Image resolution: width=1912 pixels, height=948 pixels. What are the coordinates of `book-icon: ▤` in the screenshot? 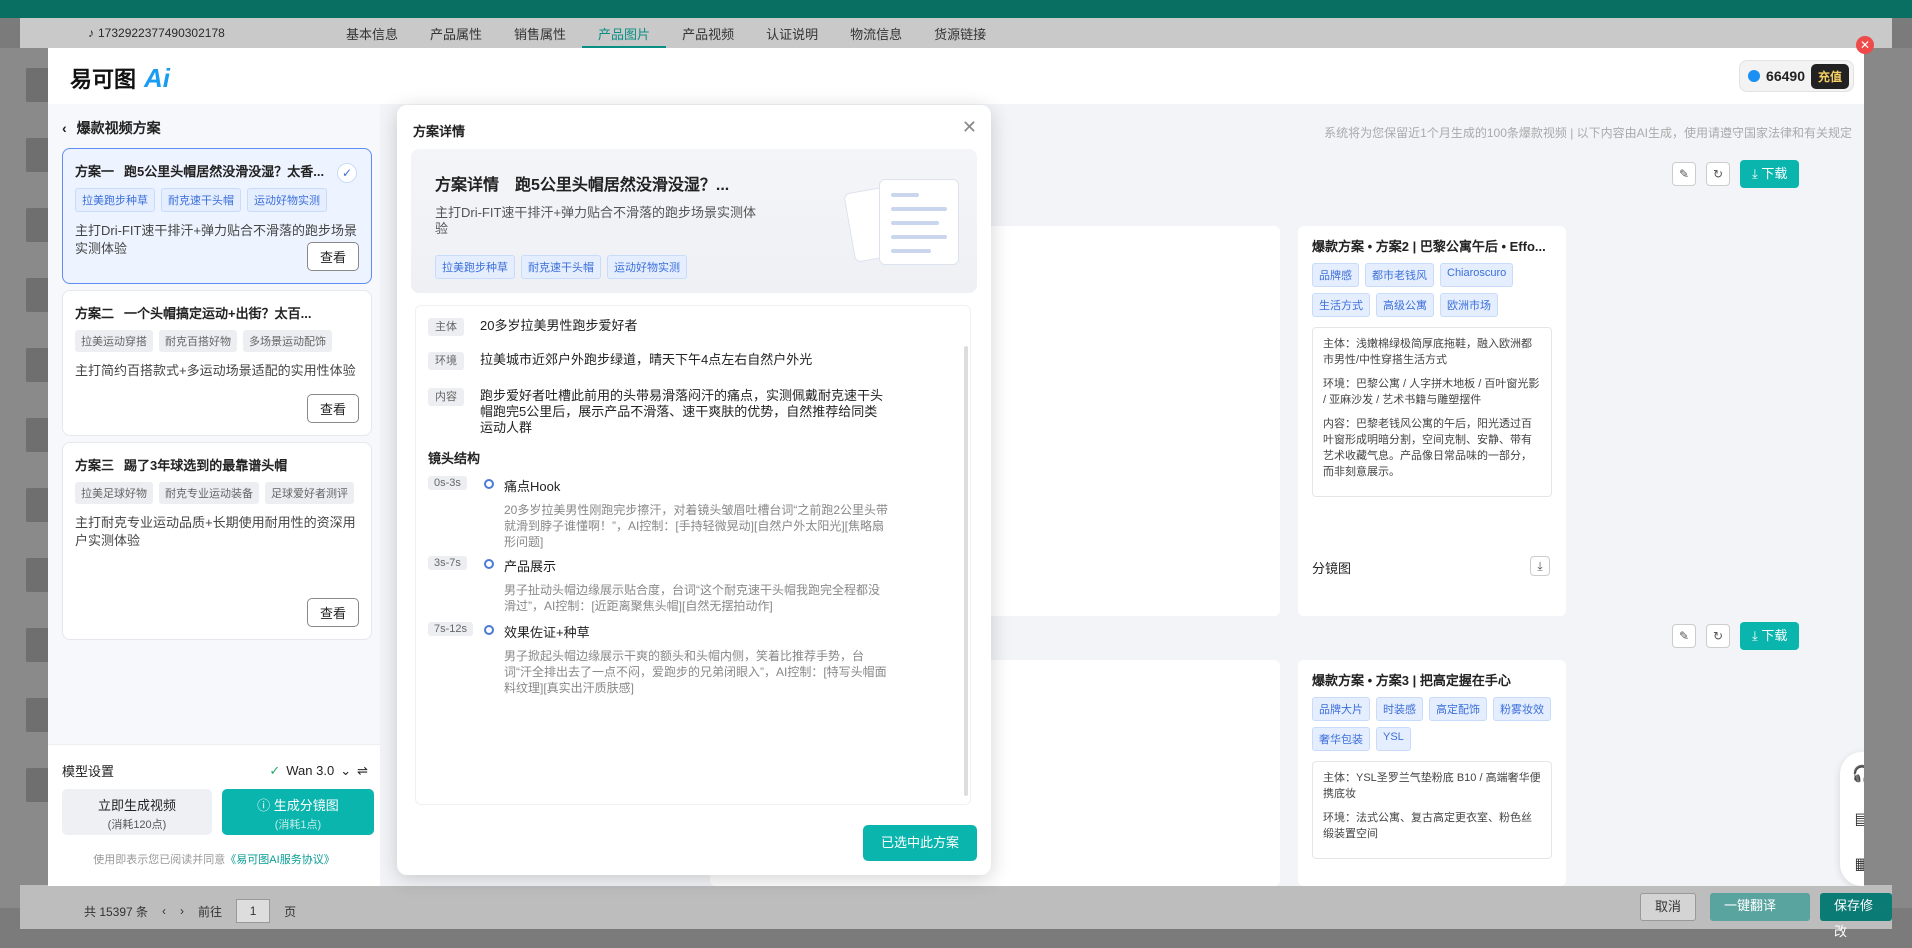 It's located at (1859, 819).